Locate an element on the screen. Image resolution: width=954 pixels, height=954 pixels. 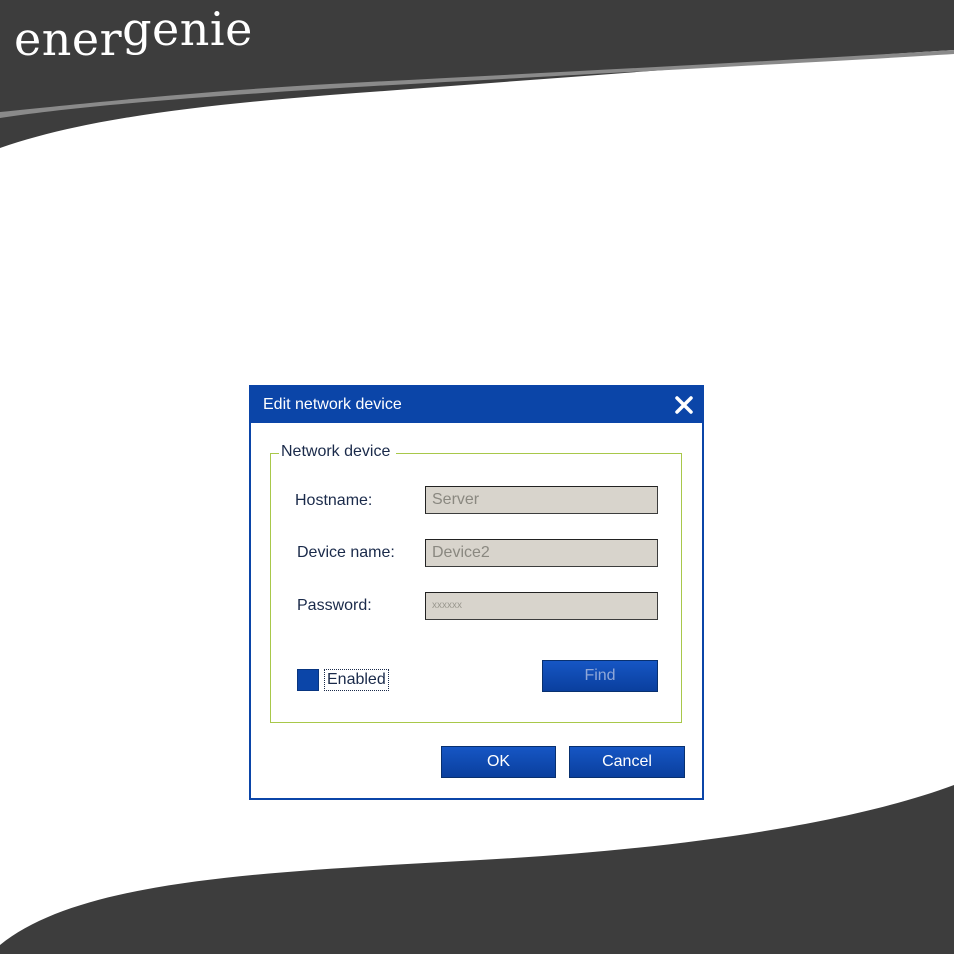
cancel-button: Cancel is located at coordinates (627, 762).